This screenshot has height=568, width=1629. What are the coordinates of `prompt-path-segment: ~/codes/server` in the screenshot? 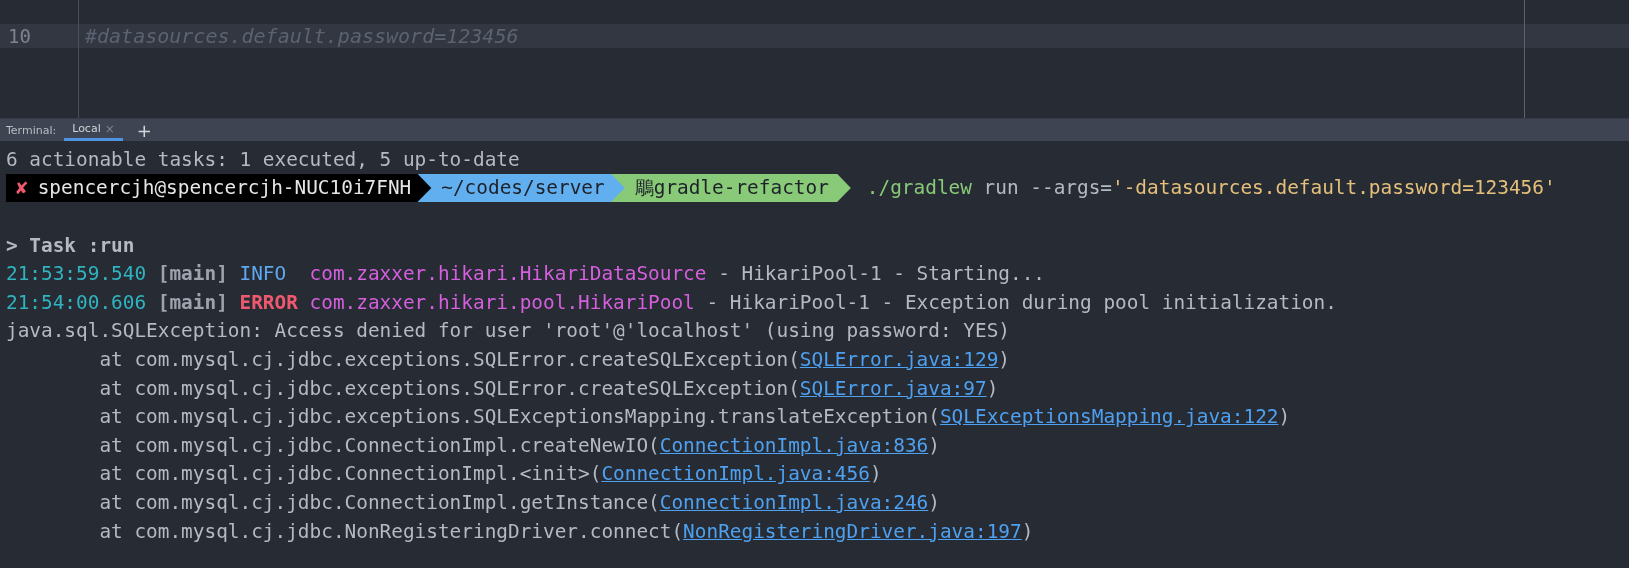 It's located at (522, 188).